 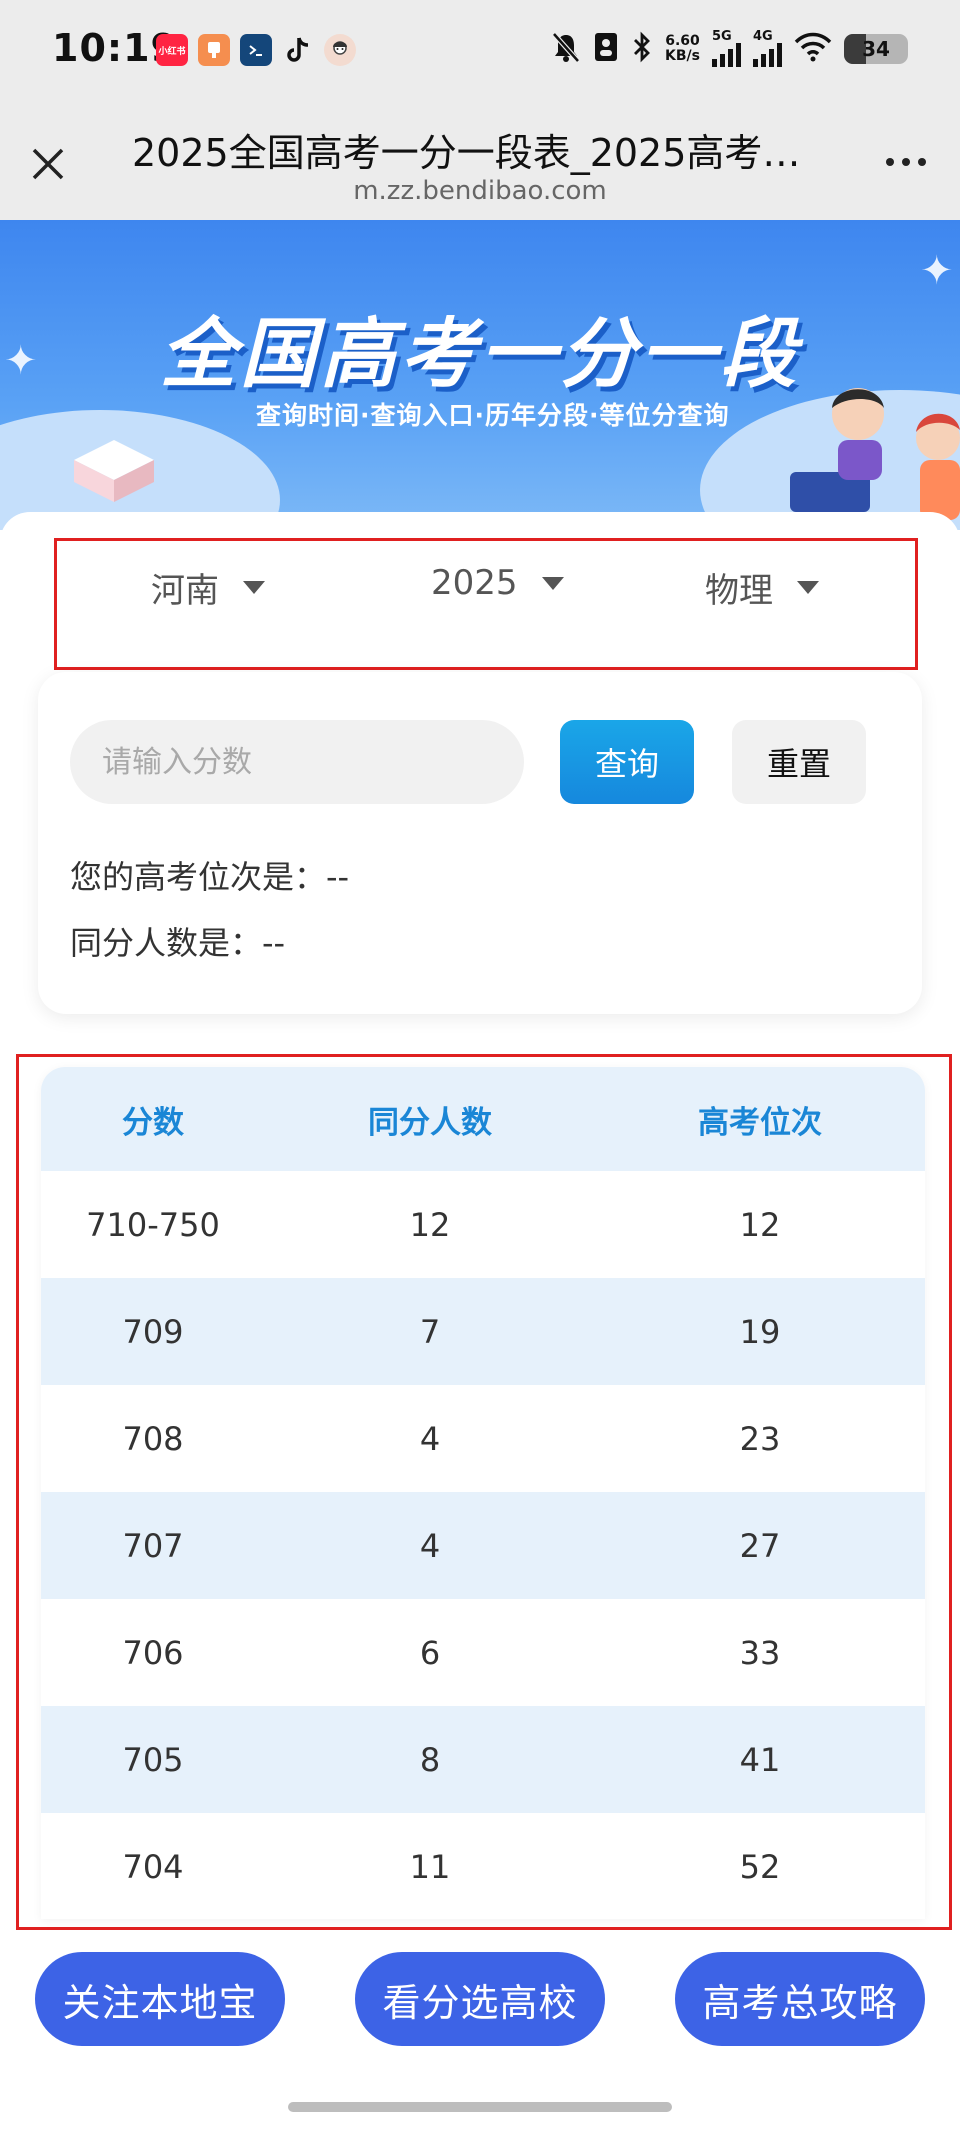 What do you see at coordinates (430, 1331) in the screenshot?
I see `cell-same-count: 7` at bounding box center [430, 1331].